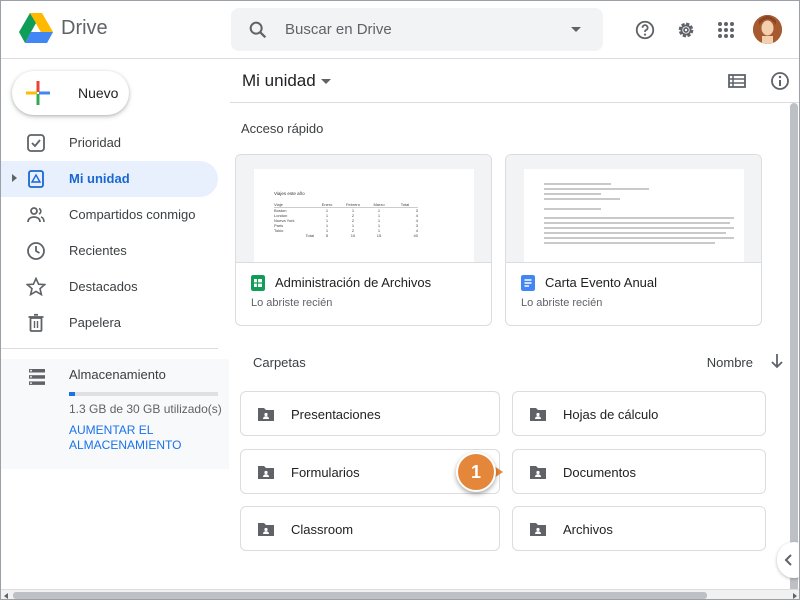  What do you see at coordinates (309, 235) in the screenshot?
I see `mini-sheet-cell: Total` at bounding box center [309, 235].